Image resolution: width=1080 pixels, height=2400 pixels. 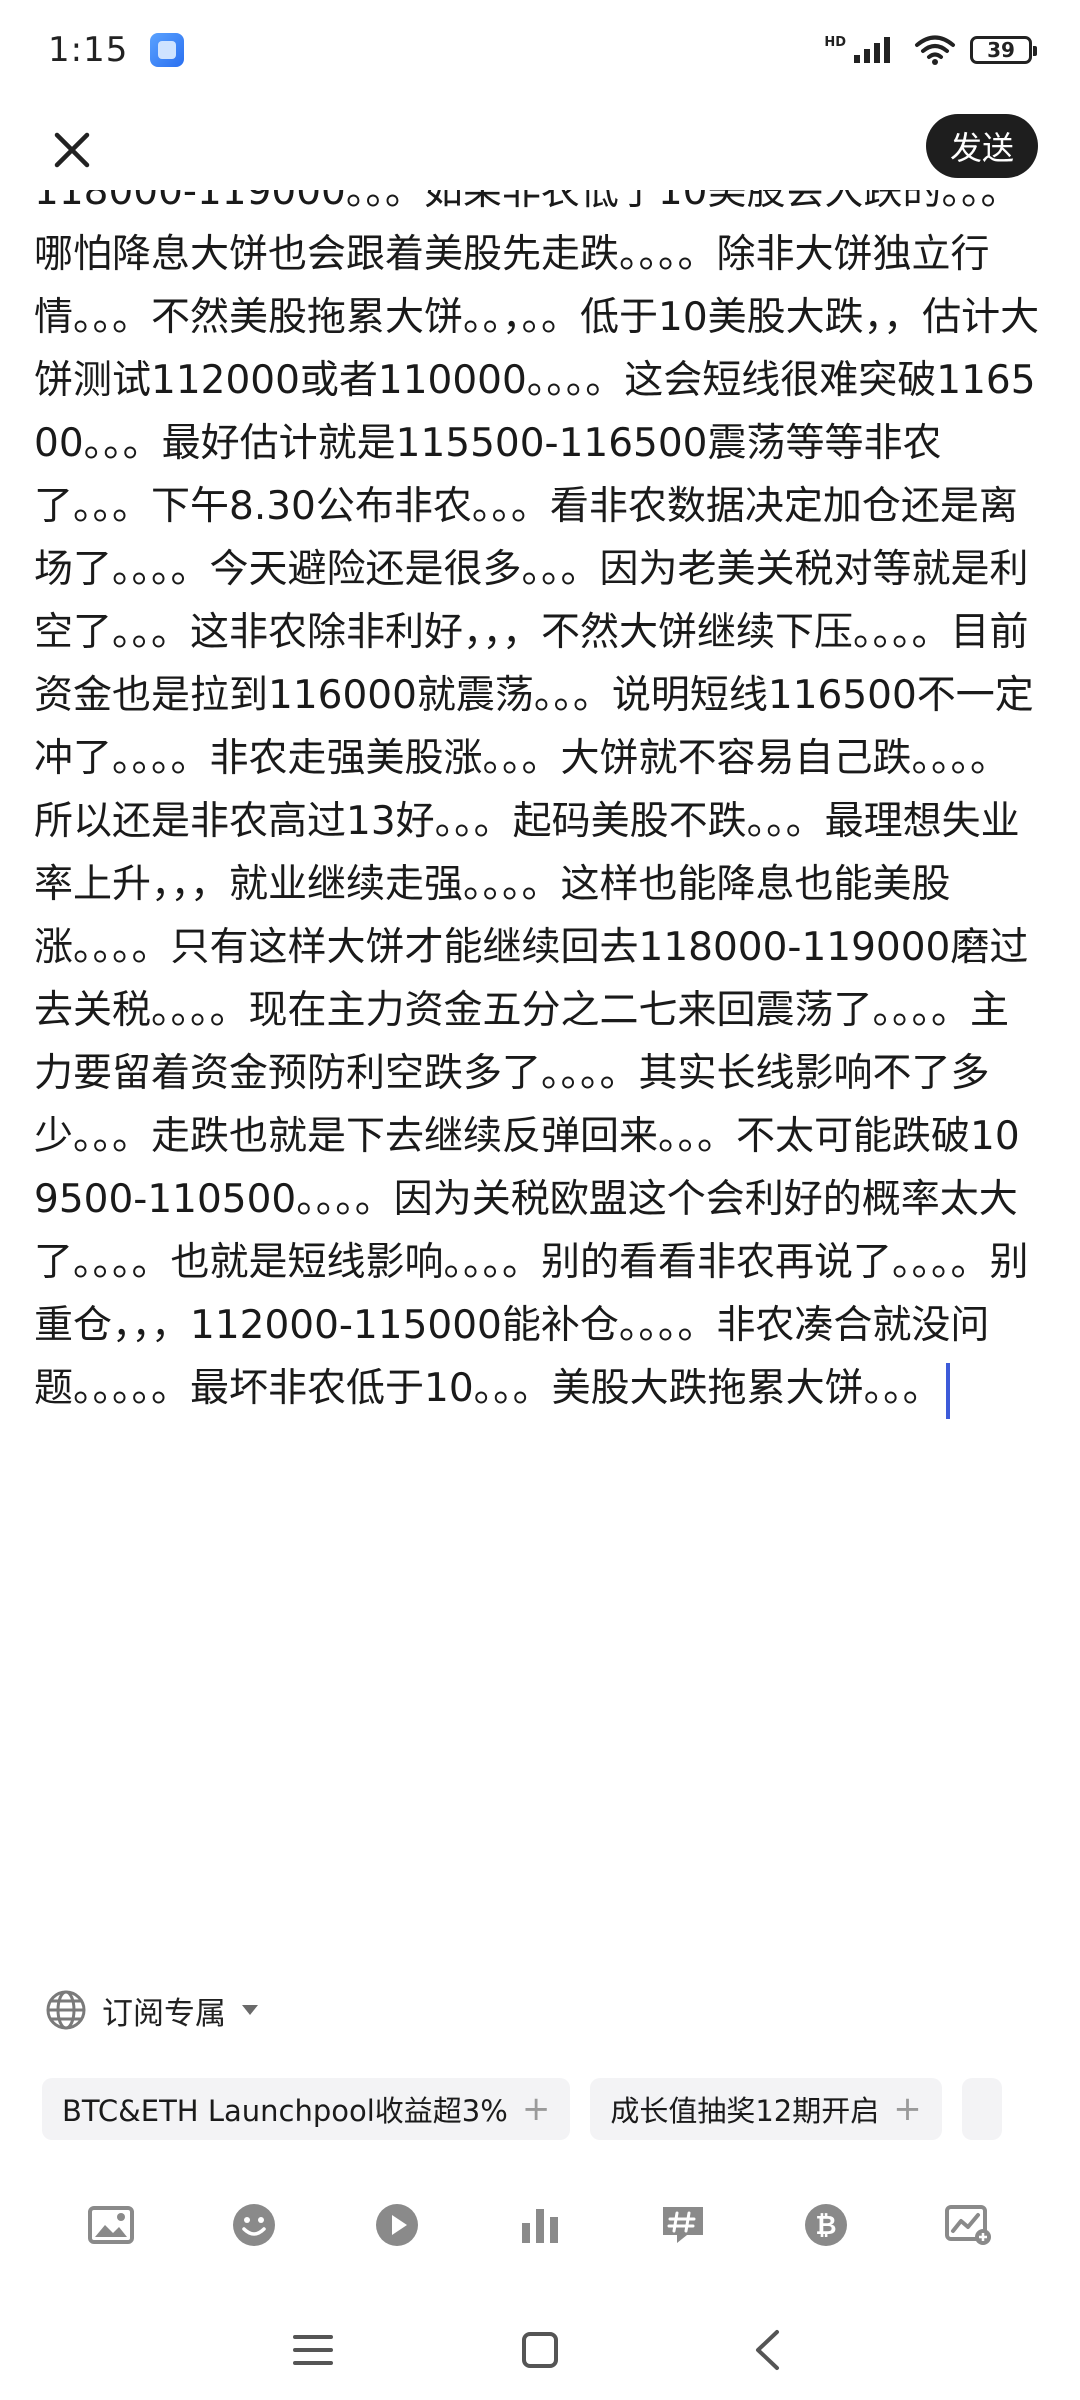 I want to click on nav-back-button, so click(x=767, y=2350).